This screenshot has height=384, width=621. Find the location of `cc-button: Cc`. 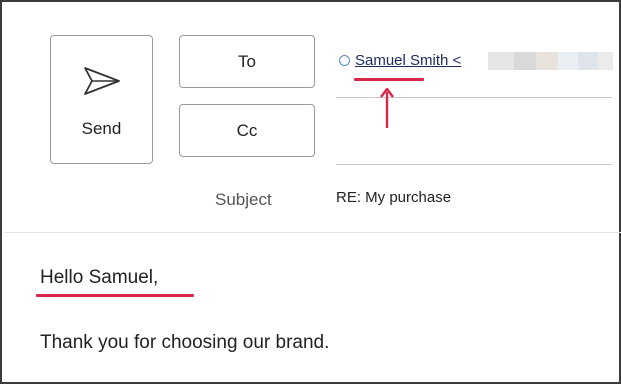

cc-button: Cc is located at coordinates (247, 130).